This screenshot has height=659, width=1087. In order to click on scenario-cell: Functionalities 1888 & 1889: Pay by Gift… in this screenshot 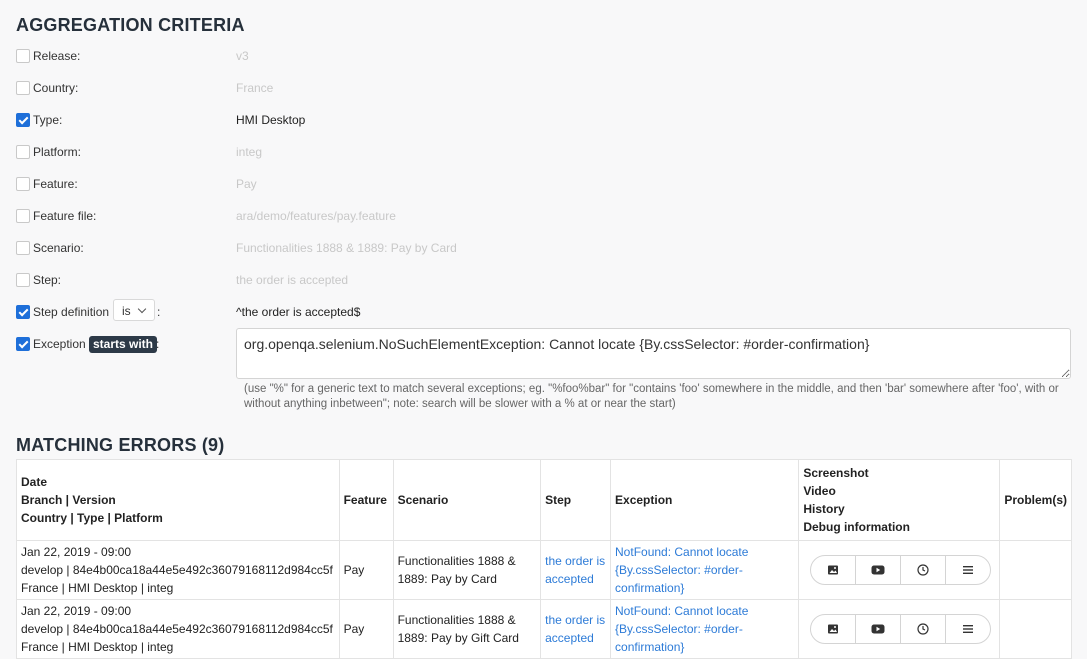, I will do `click(467, 629)`.